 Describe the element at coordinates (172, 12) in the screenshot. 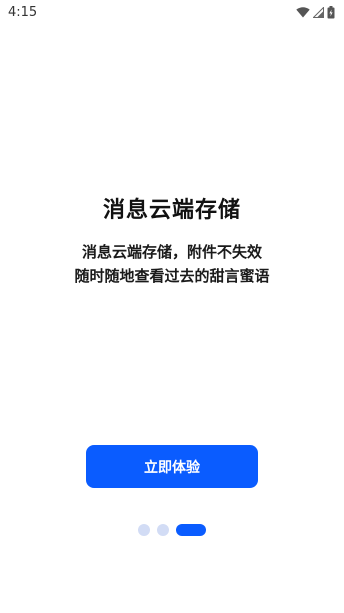

I see `status-bar: 4:15` at that location.